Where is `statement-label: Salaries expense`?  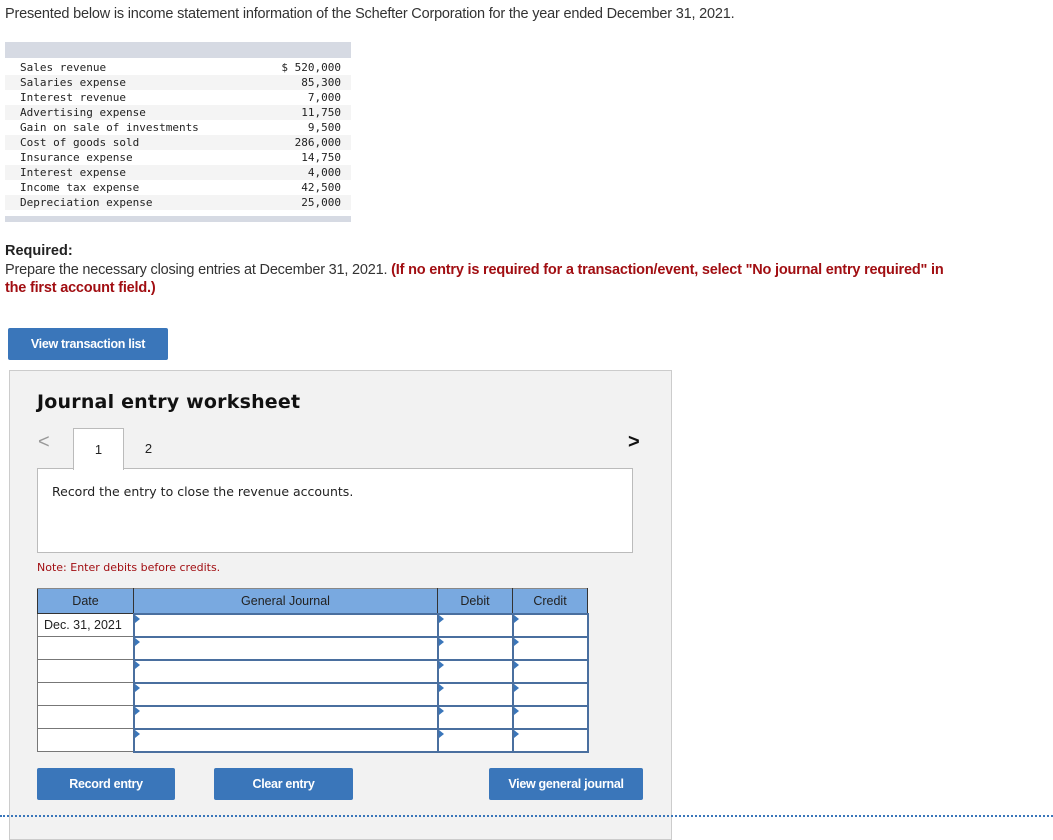
statement-label: Salaries expense is located at coordinates (73, 82).